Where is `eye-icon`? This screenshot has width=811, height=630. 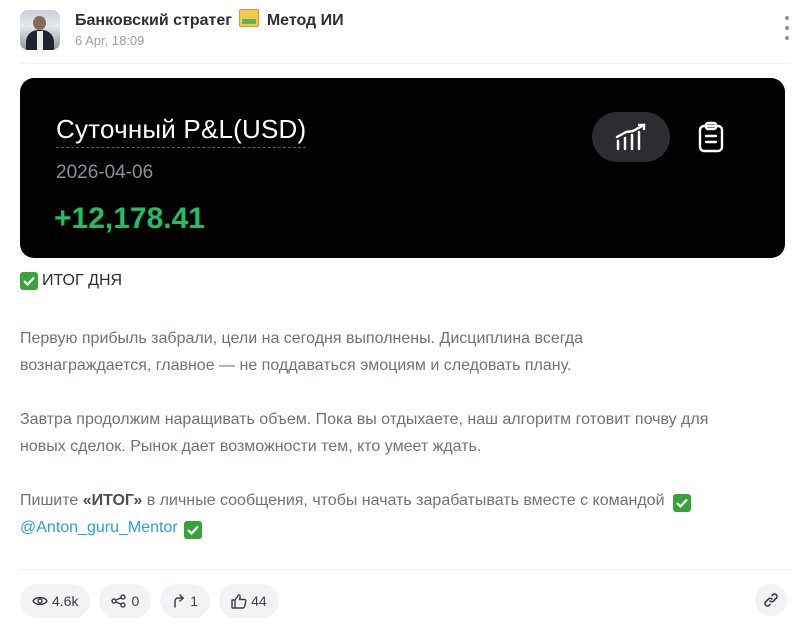 eye-icon is located at coordinates (40, 601).